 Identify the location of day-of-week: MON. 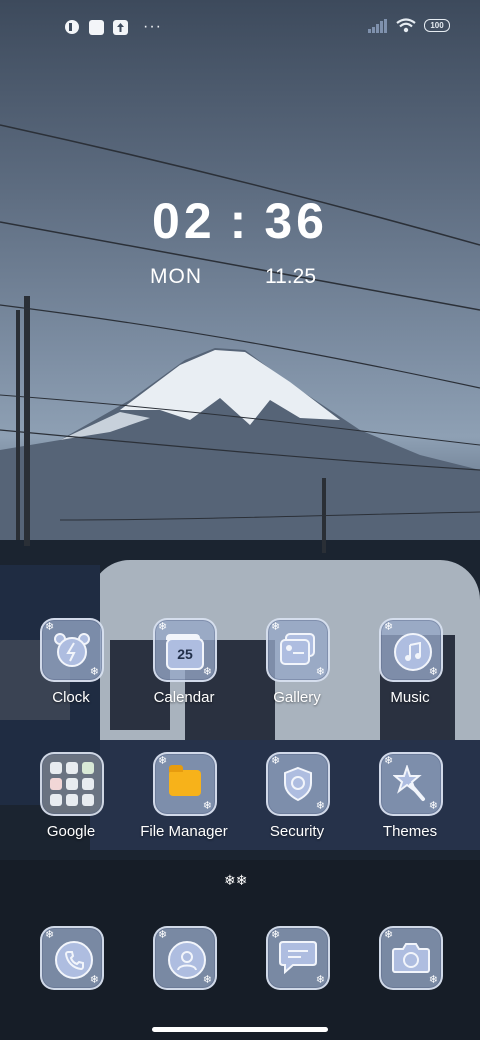
(176, 276).